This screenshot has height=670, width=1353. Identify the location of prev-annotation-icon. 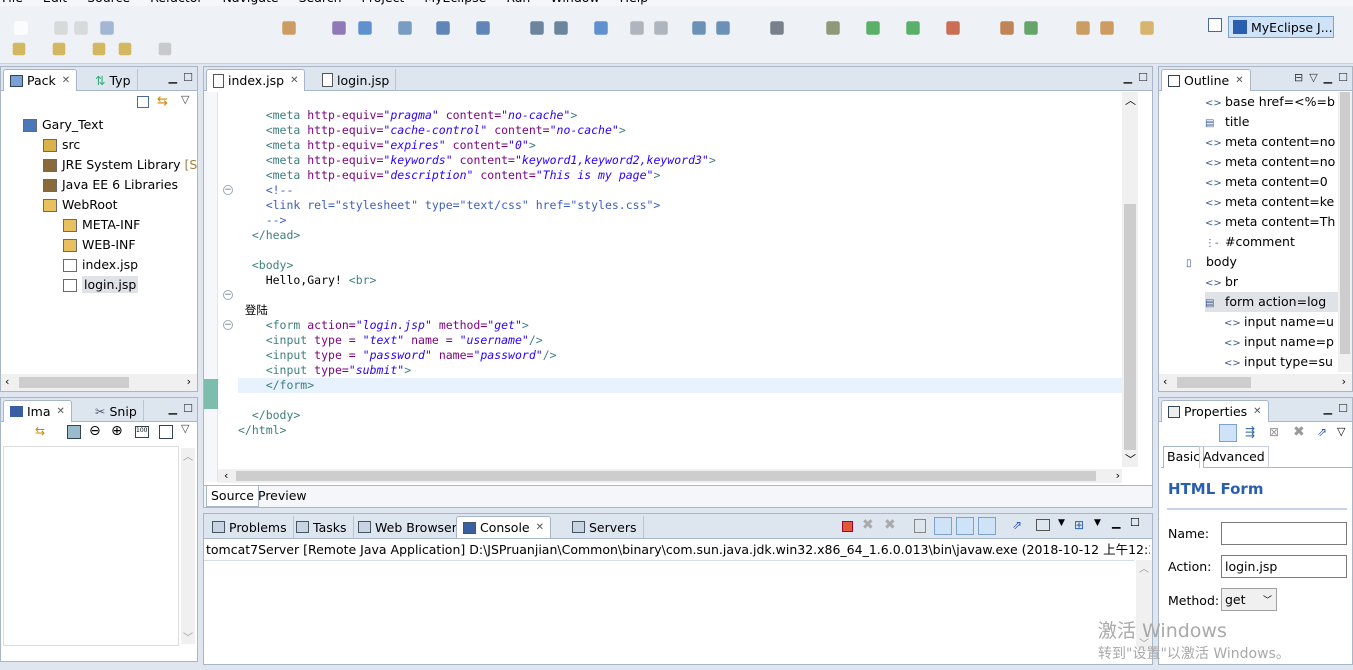
(59, 49).